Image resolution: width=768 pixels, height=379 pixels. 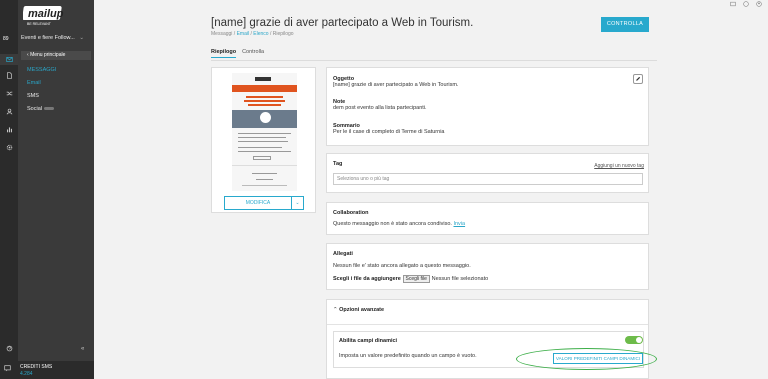 What do you see at coordinates (86, 350) in the screenshot?
I see `collapse-sidebar-icon: «` at bounding box center [86, 350].